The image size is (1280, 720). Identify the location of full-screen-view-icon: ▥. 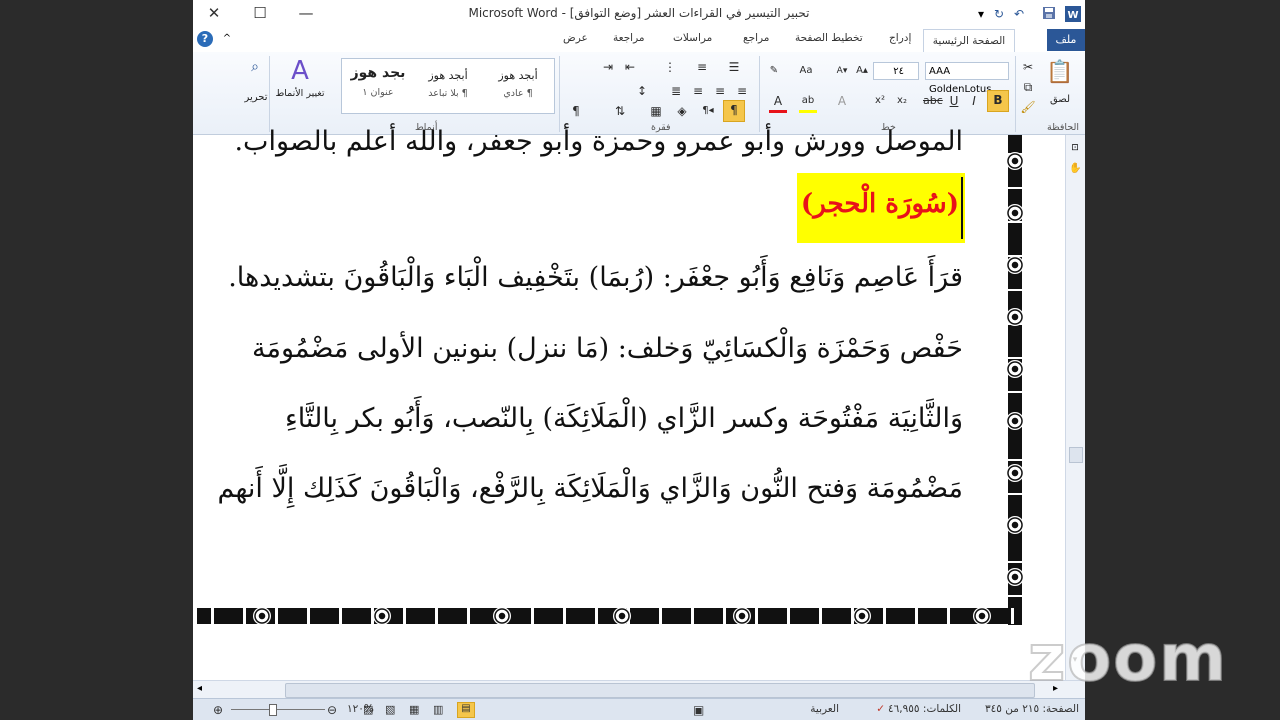
(438, 709).